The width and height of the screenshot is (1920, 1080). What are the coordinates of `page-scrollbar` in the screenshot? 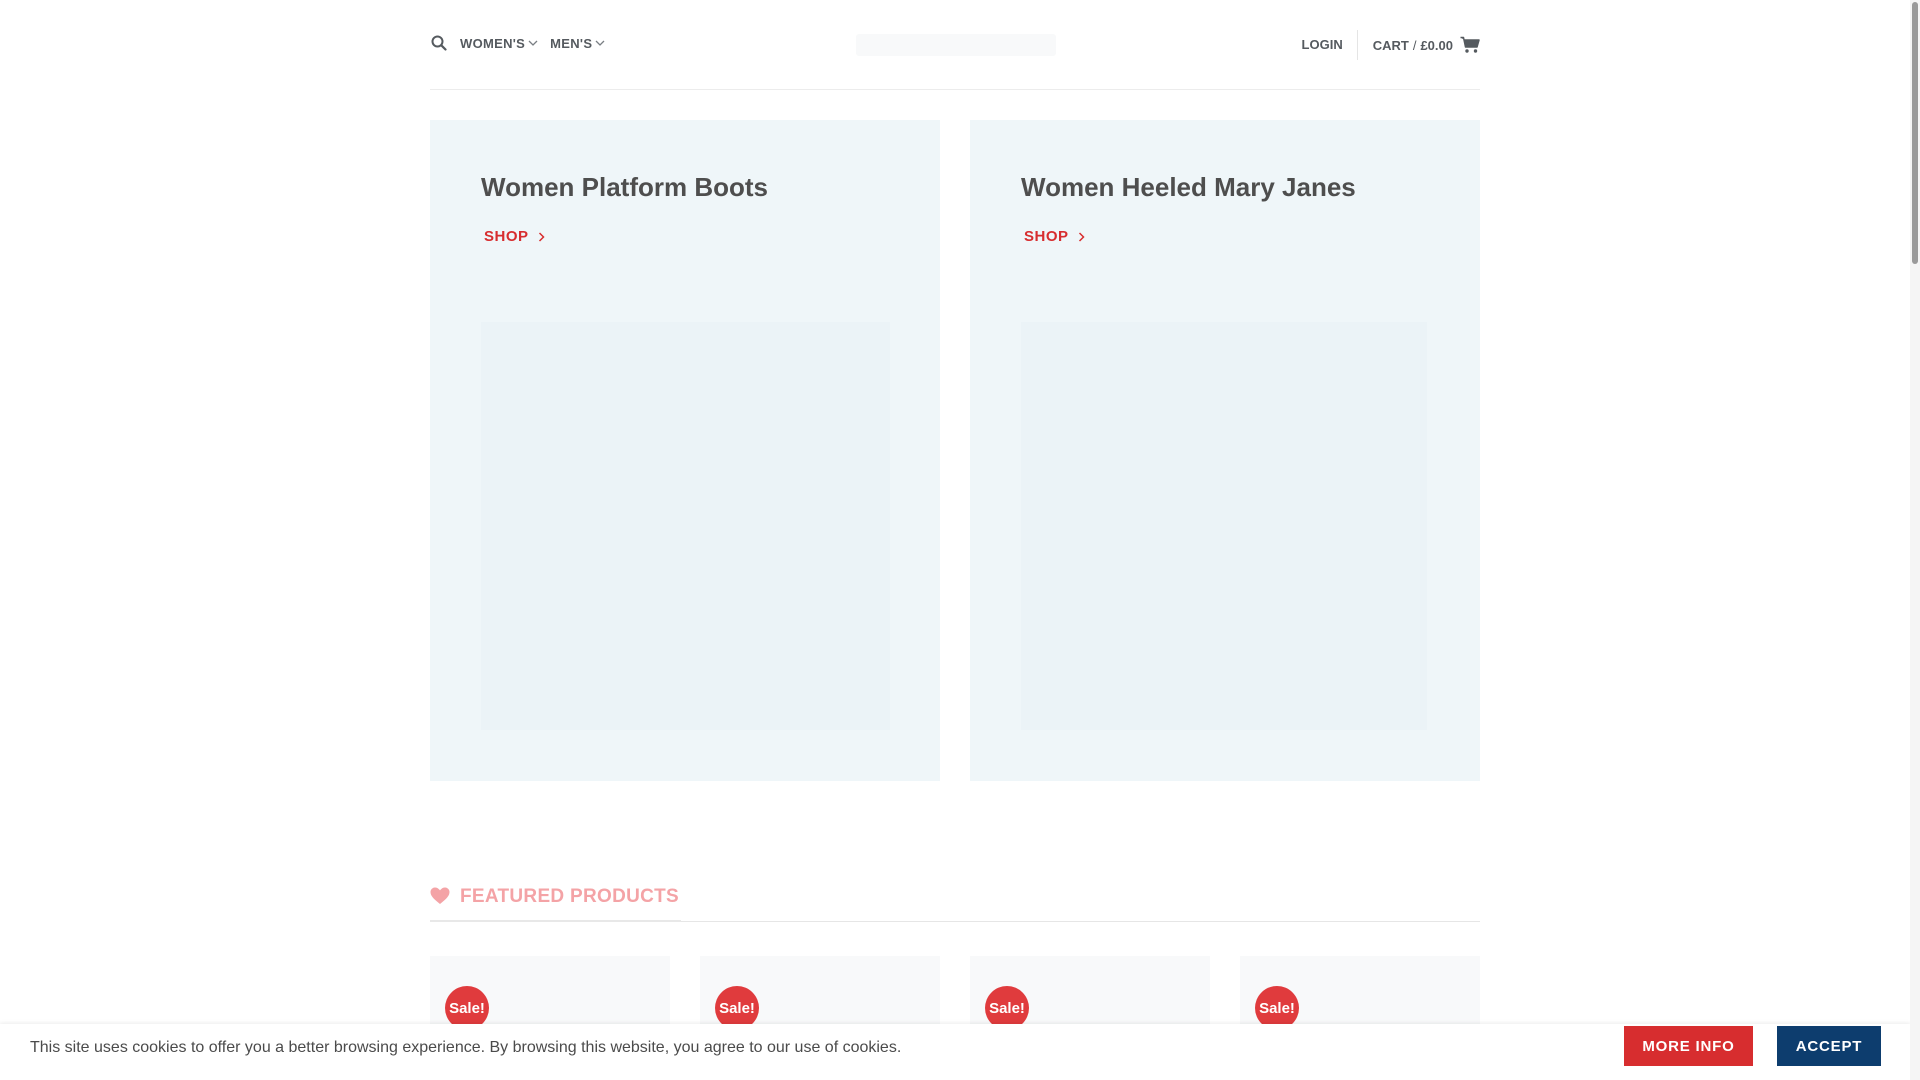 It's located at (1915, 540).